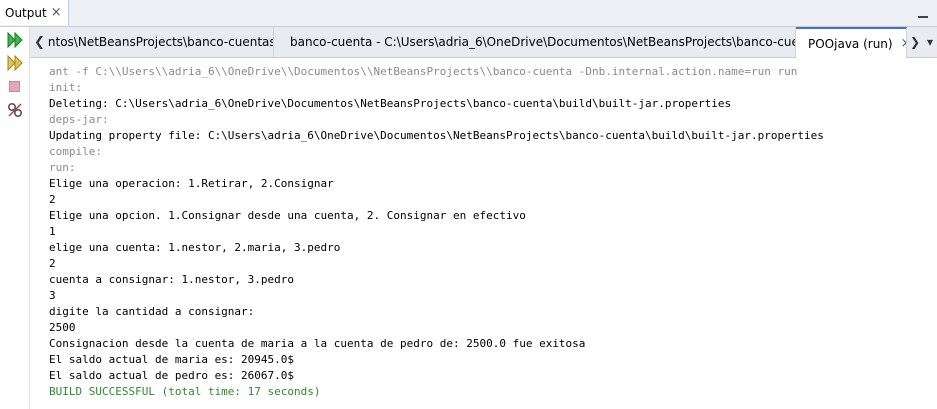 This screenshot has height=409, width=937. I want to click on console-line: cuenta a consignar: 1.nestor, 3.pedro, so click(172, 279).